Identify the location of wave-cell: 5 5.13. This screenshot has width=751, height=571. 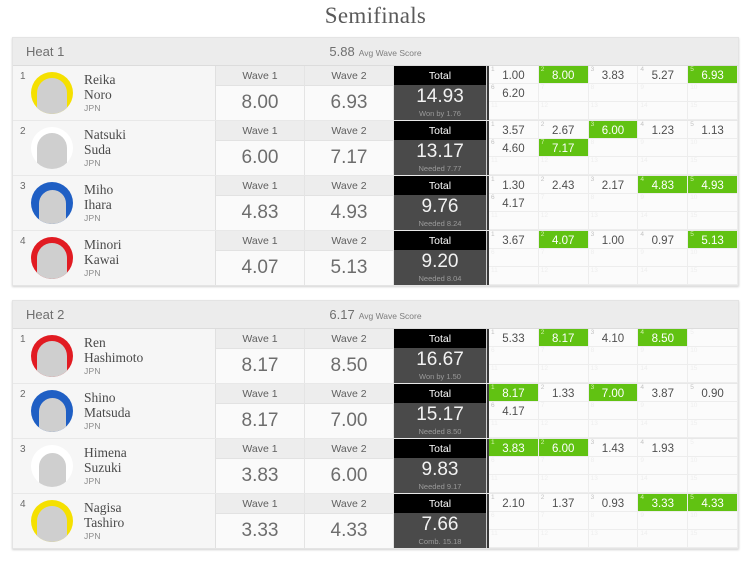
(713, 240).